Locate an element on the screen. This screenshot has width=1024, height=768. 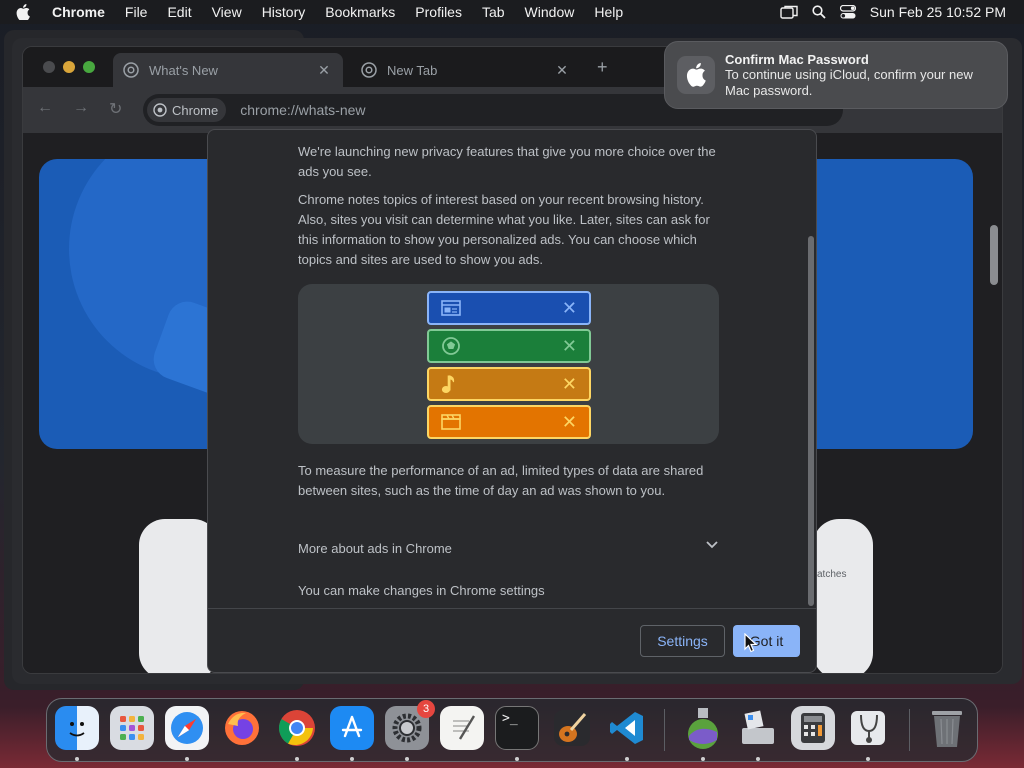
compass-icon is located at coordinates (187, 728).